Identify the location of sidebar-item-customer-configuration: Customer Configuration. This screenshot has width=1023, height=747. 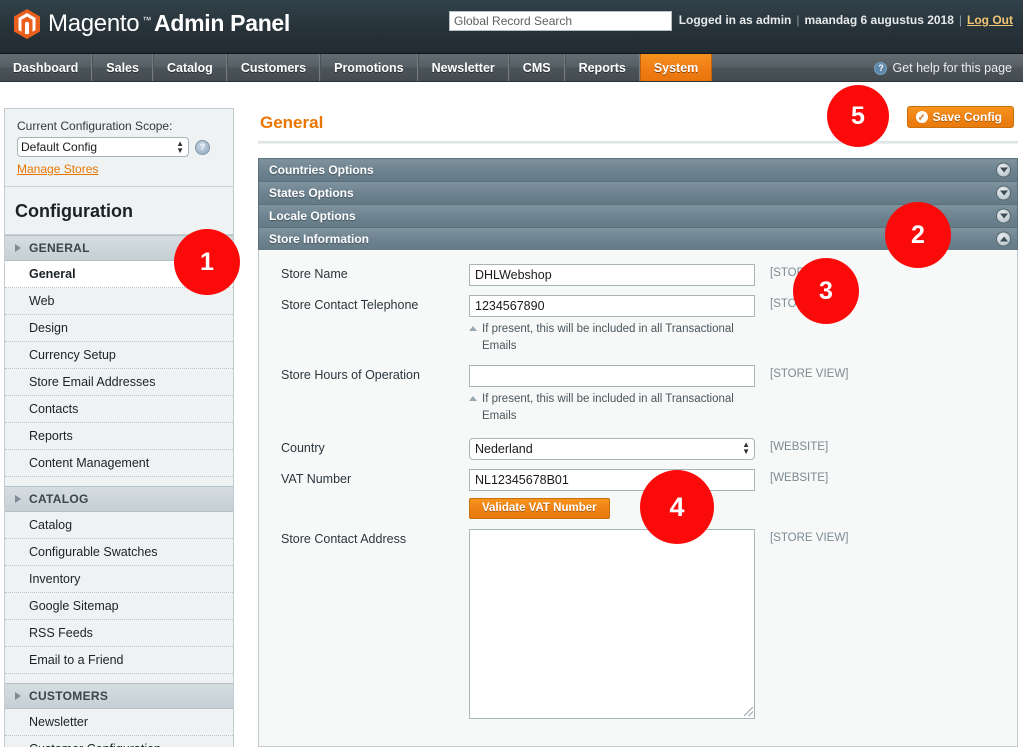
(119, 741).